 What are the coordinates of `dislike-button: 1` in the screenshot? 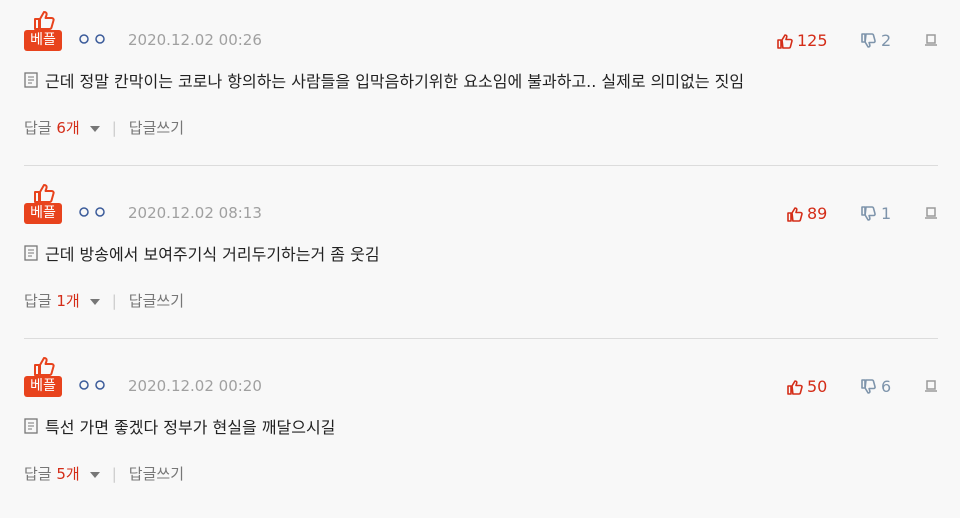 It's located at (876, 213).